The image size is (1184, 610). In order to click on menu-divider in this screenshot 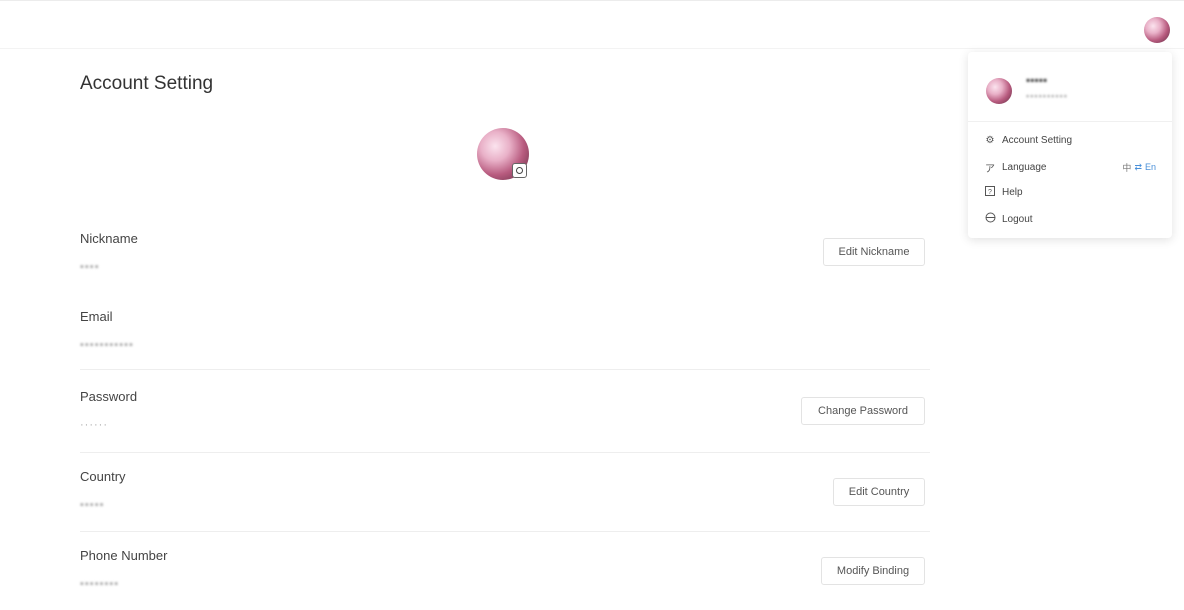, I will do `click(1070, 121)`.